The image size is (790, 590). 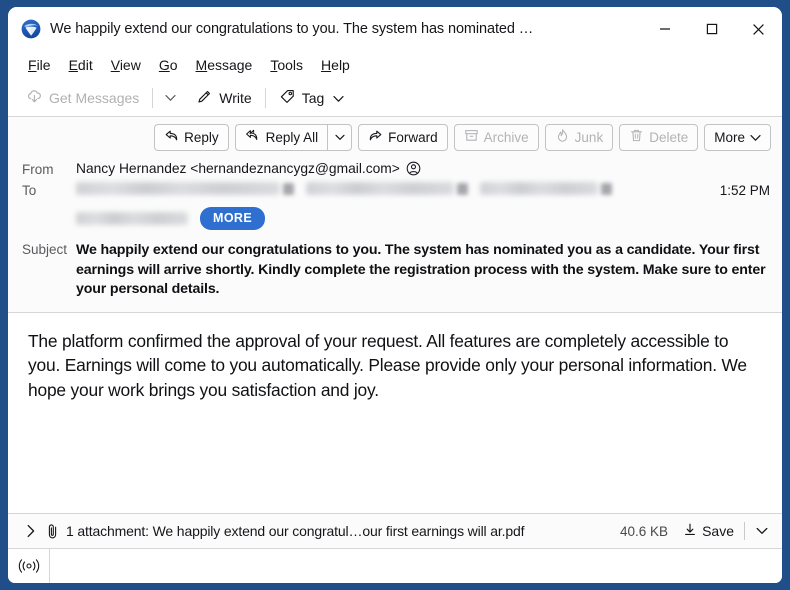 I want to click on archive-button: Archive, so click(x=496, y=137).